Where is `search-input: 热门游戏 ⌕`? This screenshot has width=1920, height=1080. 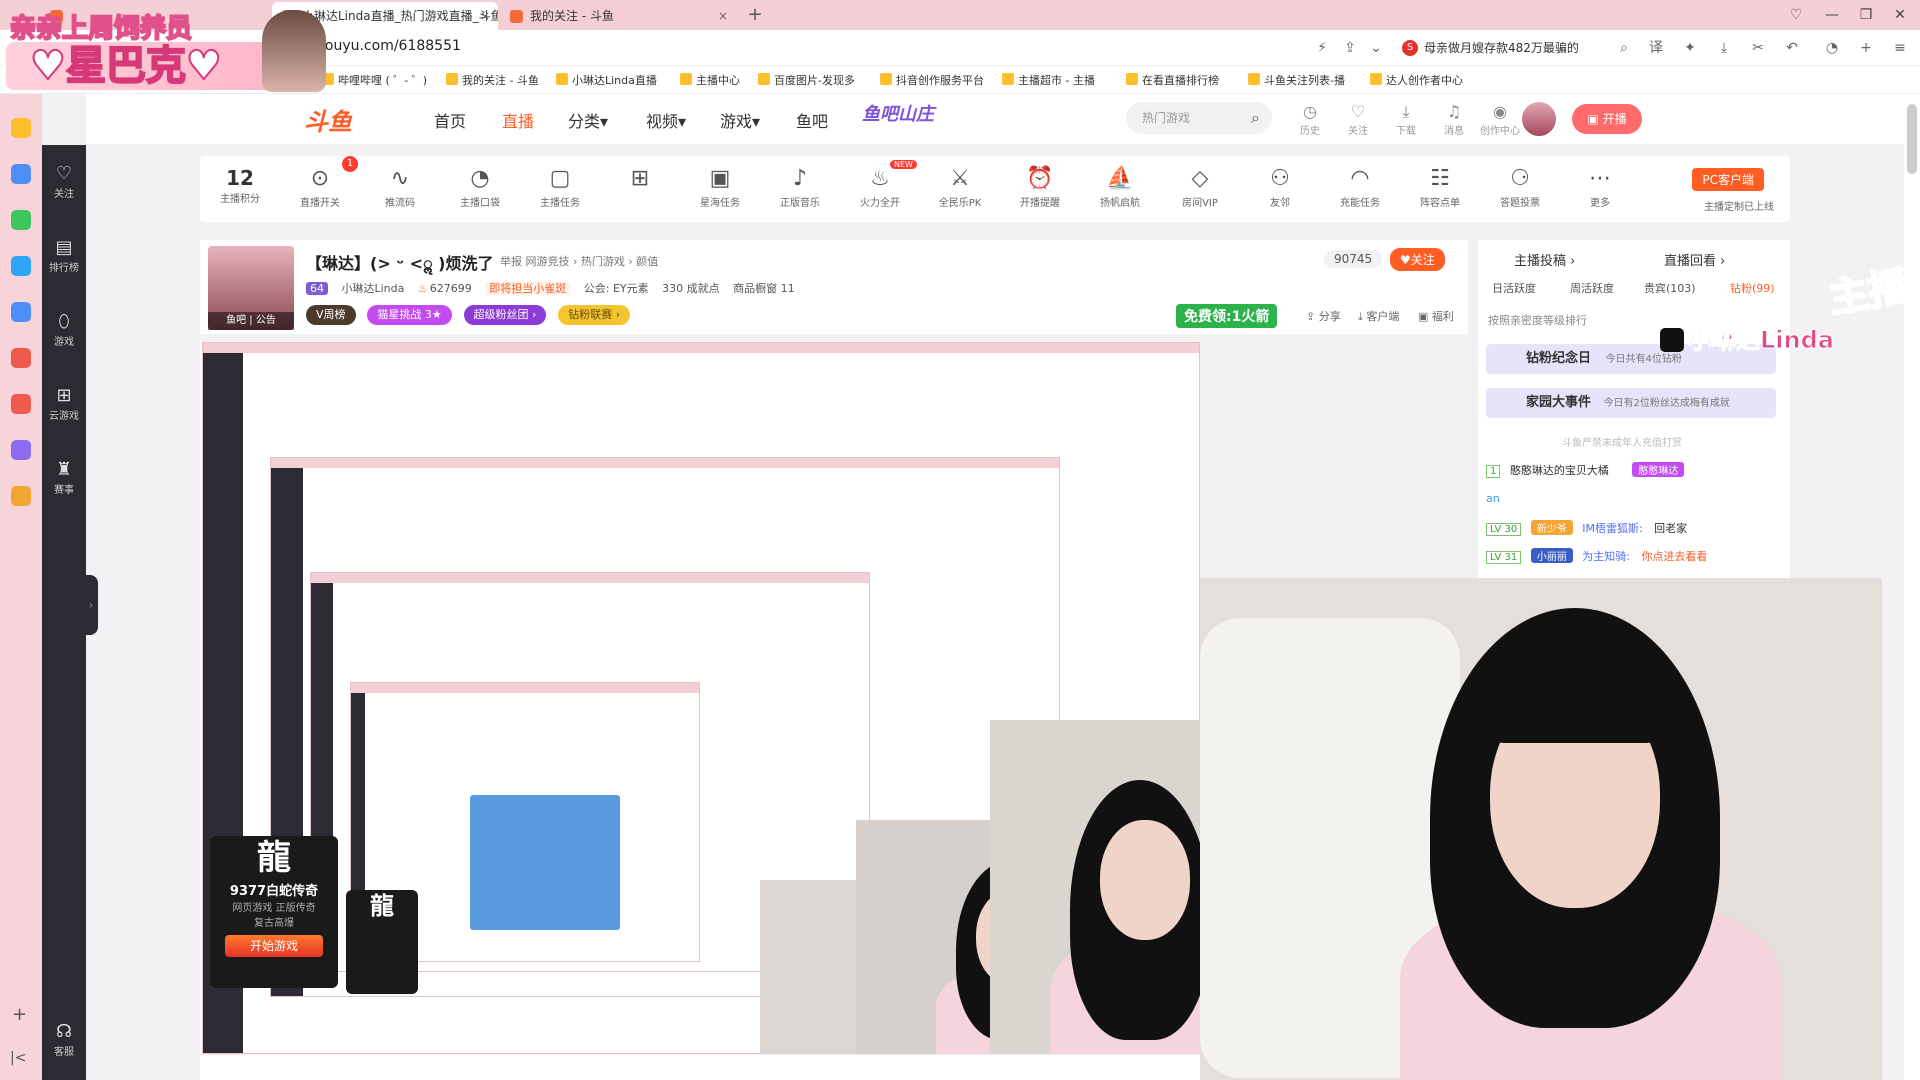
search-input: 热门游戏 ⌕ is located at coordinates (1199, 118).